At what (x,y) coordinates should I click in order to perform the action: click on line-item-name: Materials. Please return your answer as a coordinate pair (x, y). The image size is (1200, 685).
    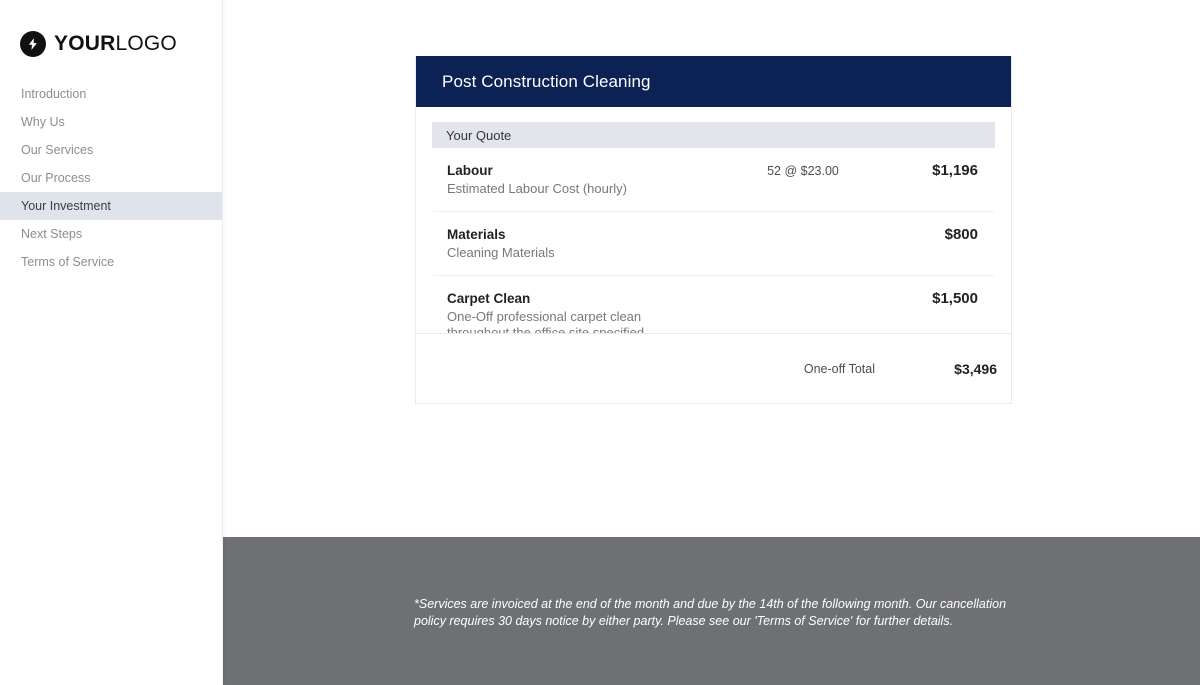
    Looking at the image, I should click on (476, 234).